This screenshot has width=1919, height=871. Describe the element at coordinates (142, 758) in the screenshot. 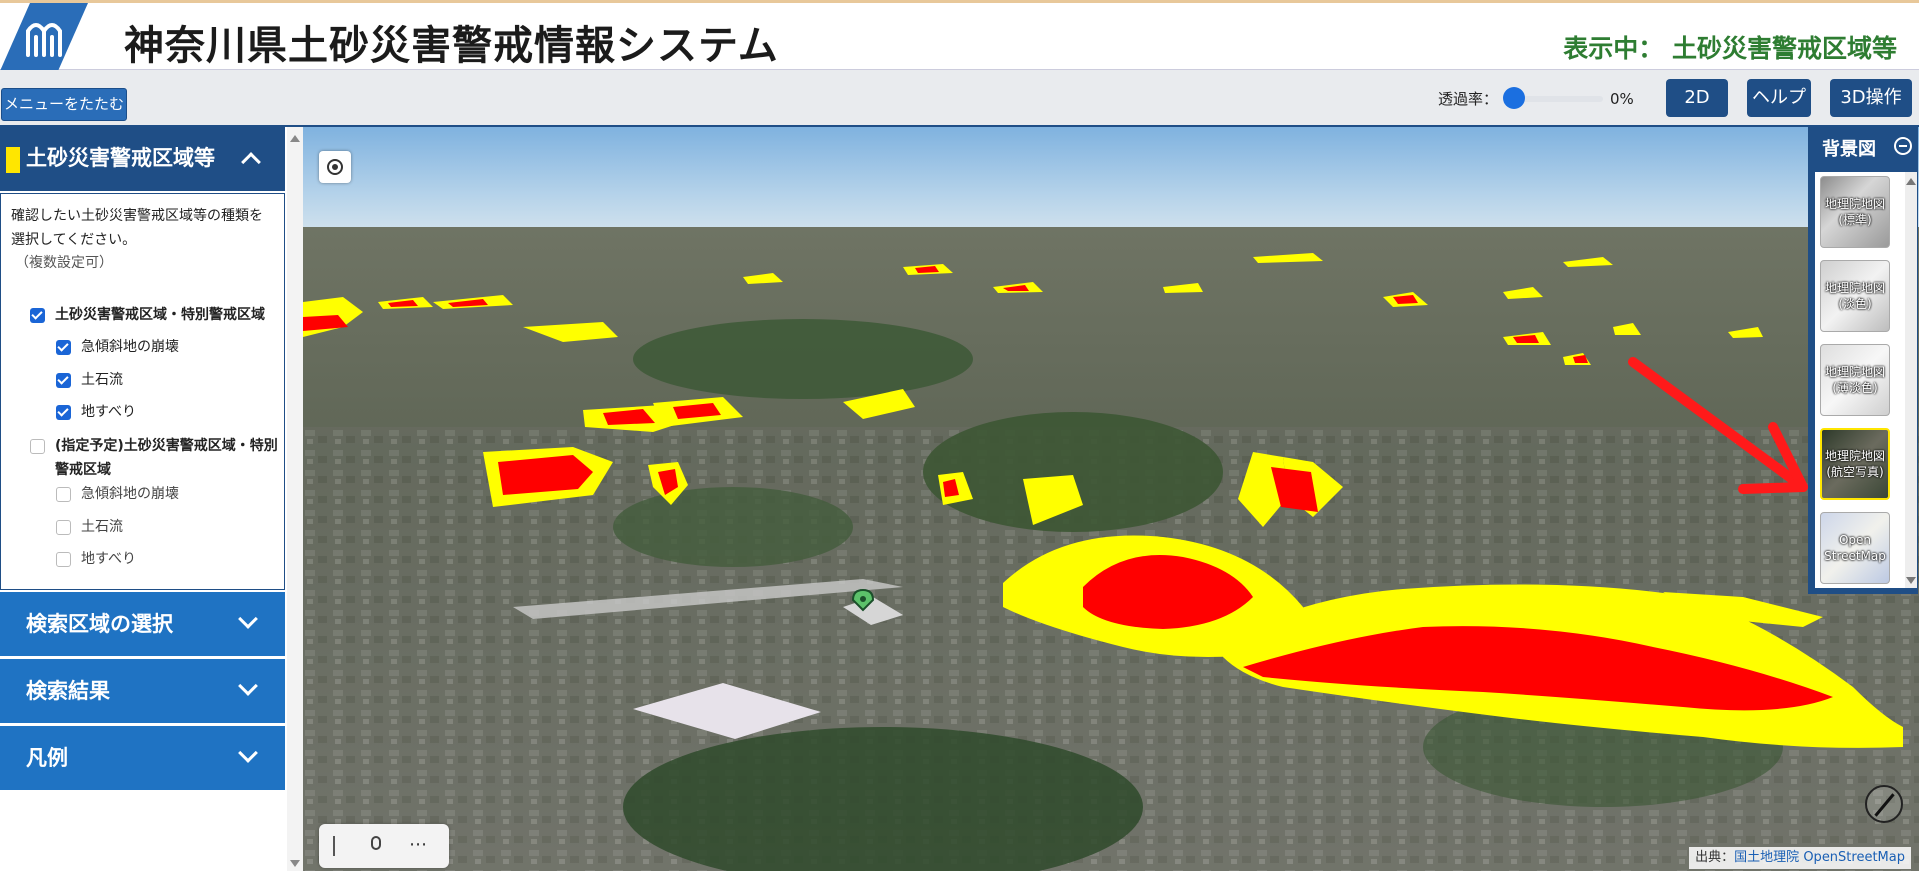

I see `accordion-legend: 凡例` at that location.